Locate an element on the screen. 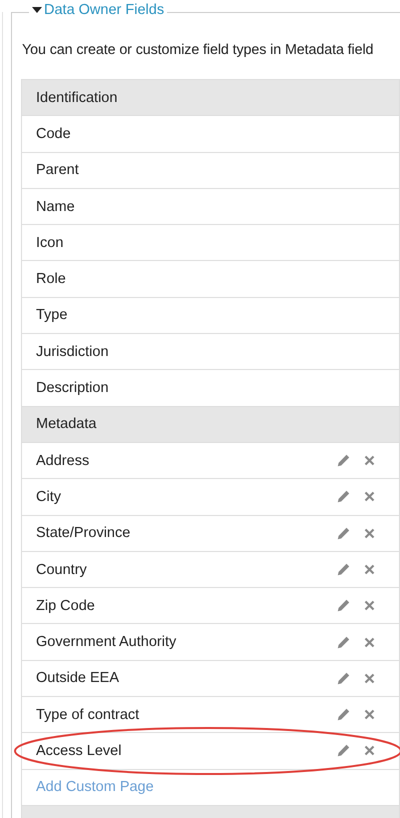  field-label: Code is located at coordinates (54, 134).